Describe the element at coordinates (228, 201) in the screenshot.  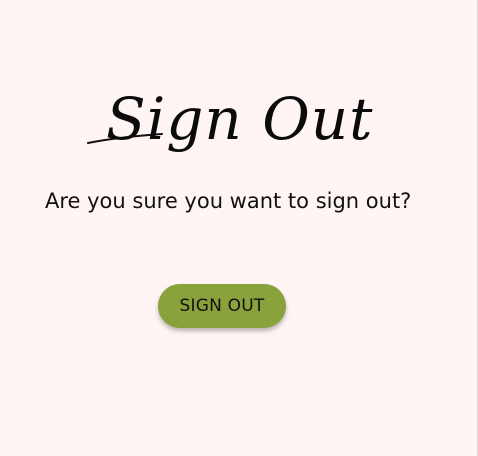
I see `signout-confirmation-text: Are you sure you want to sign out?` at that location.